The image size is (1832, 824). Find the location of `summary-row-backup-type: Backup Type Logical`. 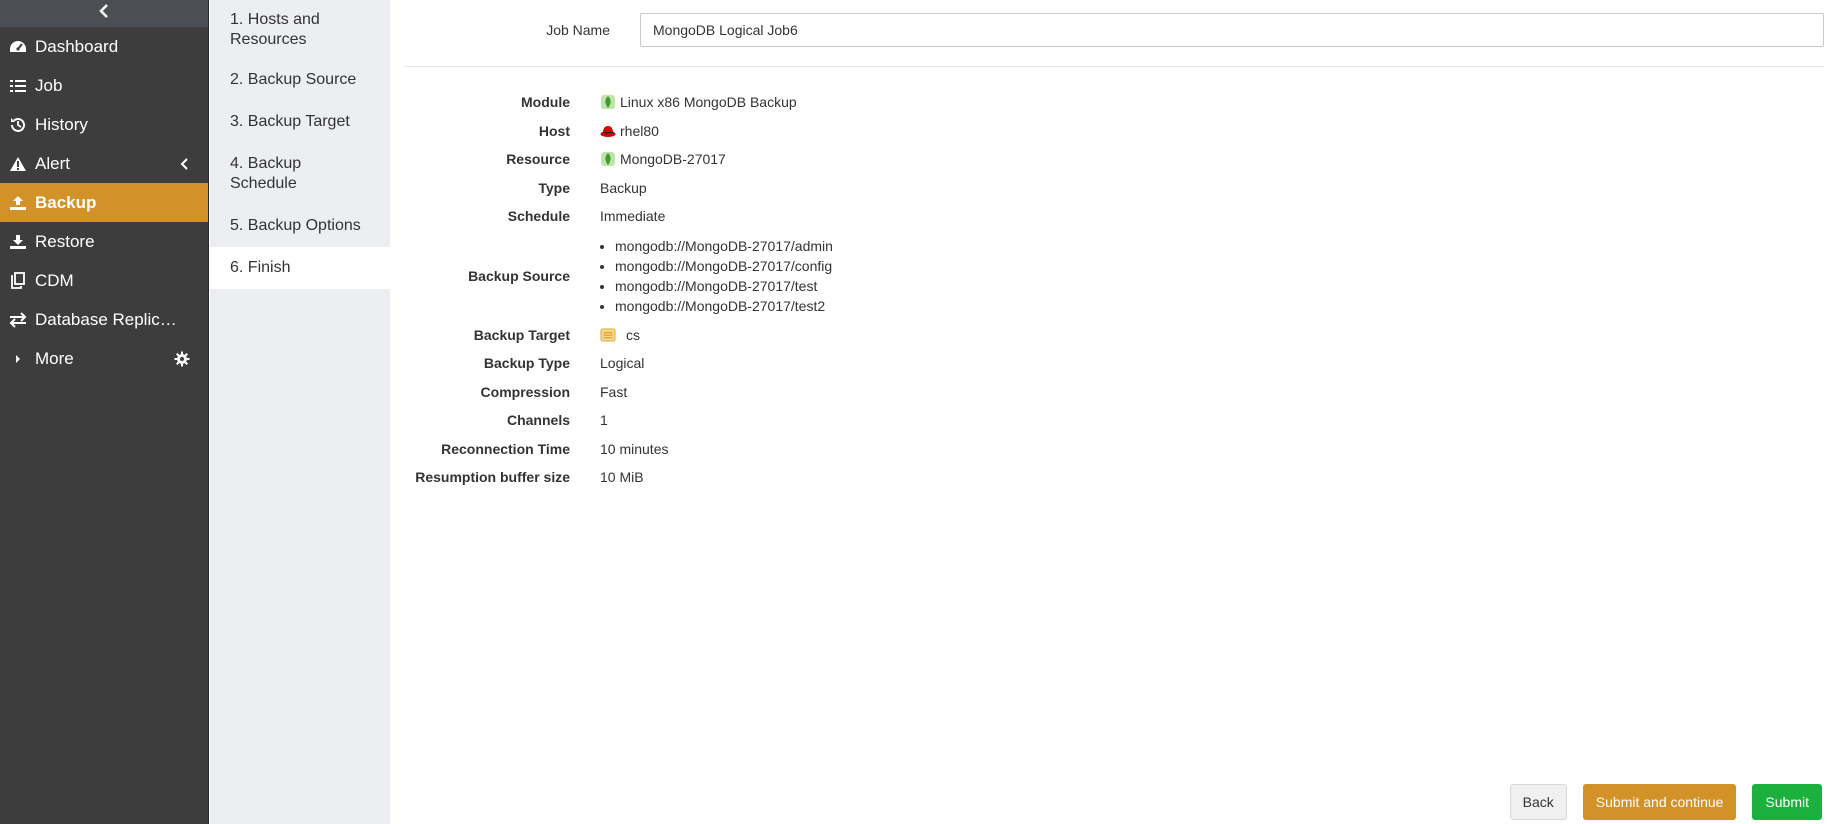

summary-row-backup-type: Backup Type Logical is located at coordinates (1118, 363).